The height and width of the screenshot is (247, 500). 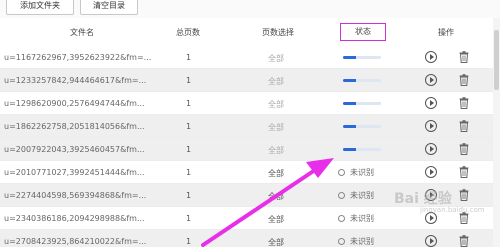 What do you see at coordinates (250, 172) in the screenshot?
I see `table-row: u=2010771027,3992451444&fm... 1 全部 未识别` at bounding box center [250, 172].